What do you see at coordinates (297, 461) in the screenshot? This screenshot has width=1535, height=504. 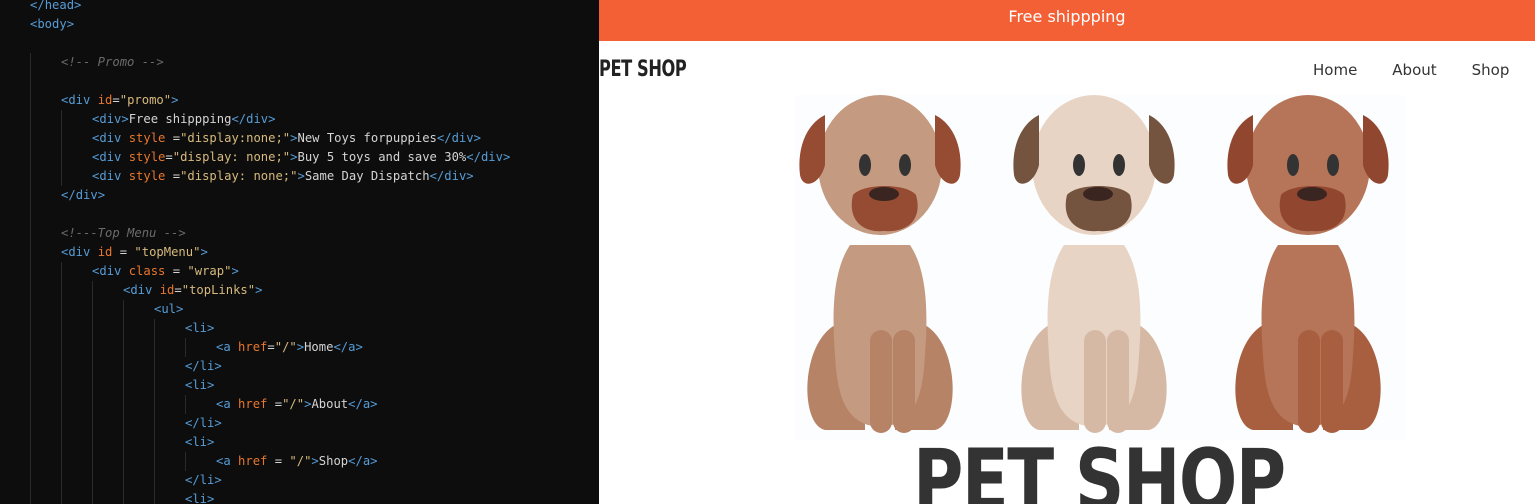 I see `code-line: <a href = "/">Shop</a>` at bounding box center [297, 461].